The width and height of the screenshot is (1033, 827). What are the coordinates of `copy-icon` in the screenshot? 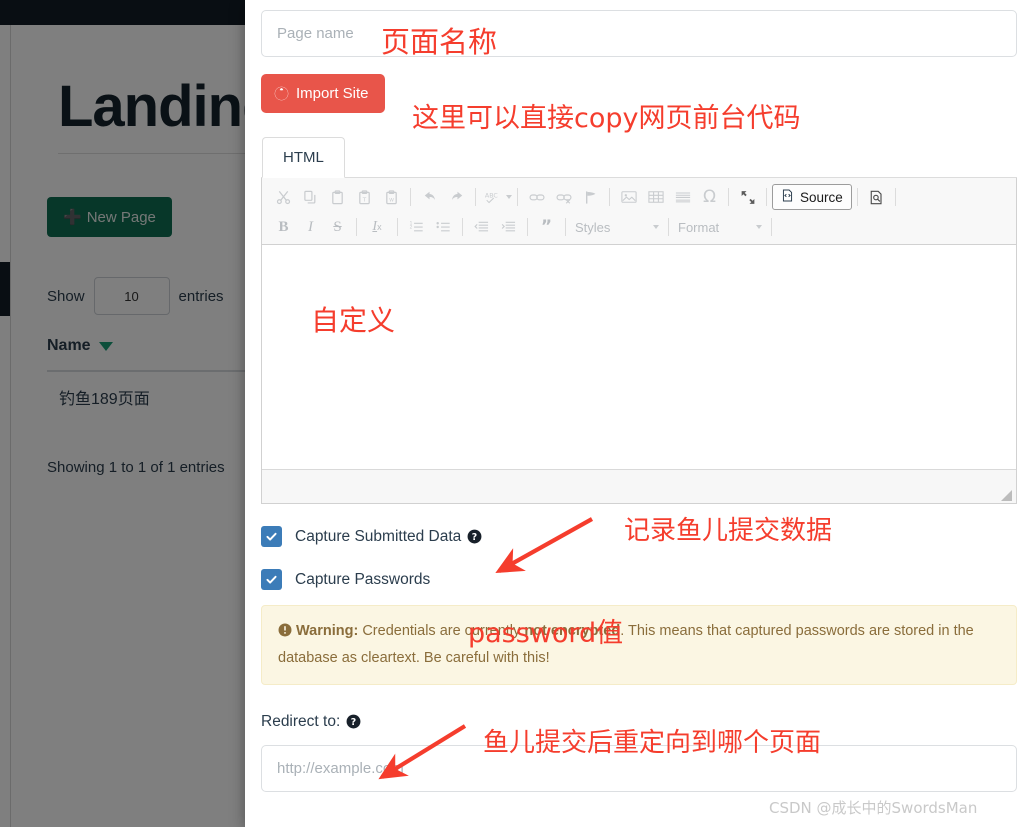 It's located at (310, 197).